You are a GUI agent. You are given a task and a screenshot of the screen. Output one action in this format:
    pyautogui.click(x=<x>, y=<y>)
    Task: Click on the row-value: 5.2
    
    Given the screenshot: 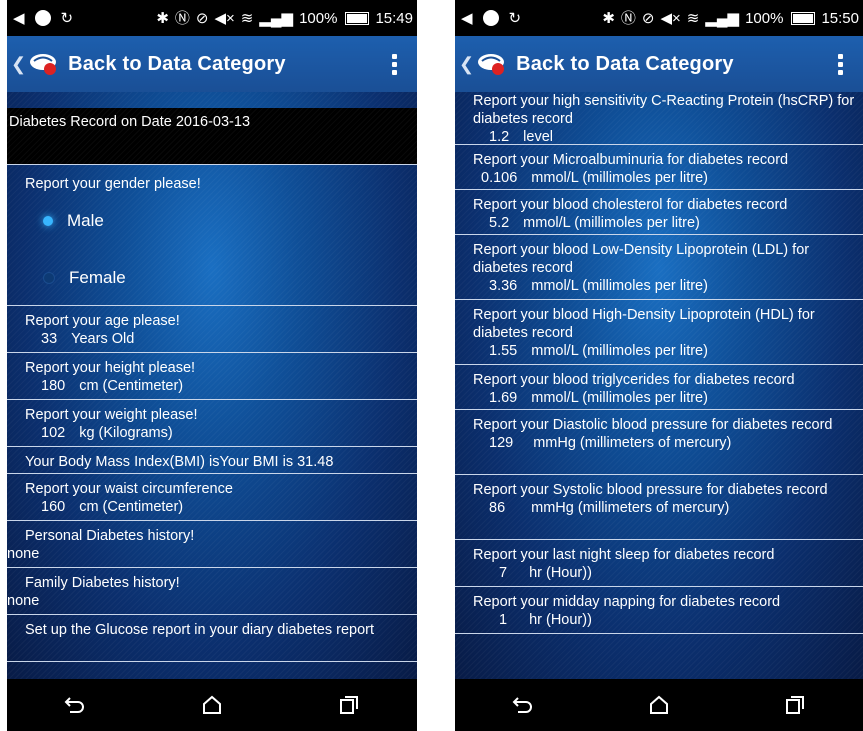 What is the action you would take?
    pyautogui.click(x=499, y=223)
    